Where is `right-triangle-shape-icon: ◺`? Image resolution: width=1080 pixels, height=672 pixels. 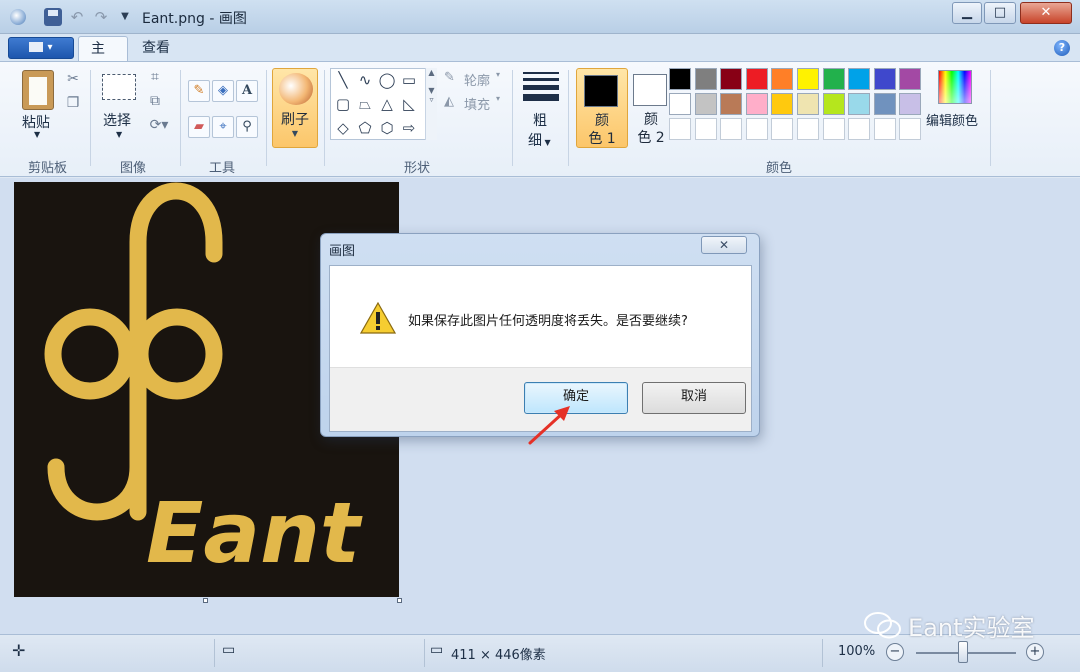
right-triangle-shape-icon: ◺ is located at coordinates (409, 104).